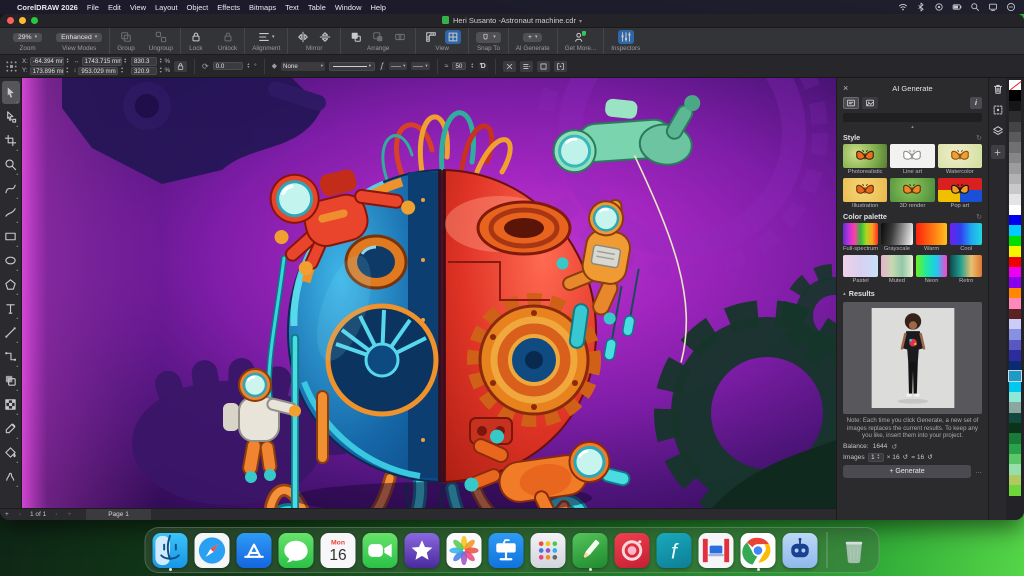  Describe the element at coordinates (1015, 355) in the screenshot. I see `color-swatch-2c2c9c` at that location.